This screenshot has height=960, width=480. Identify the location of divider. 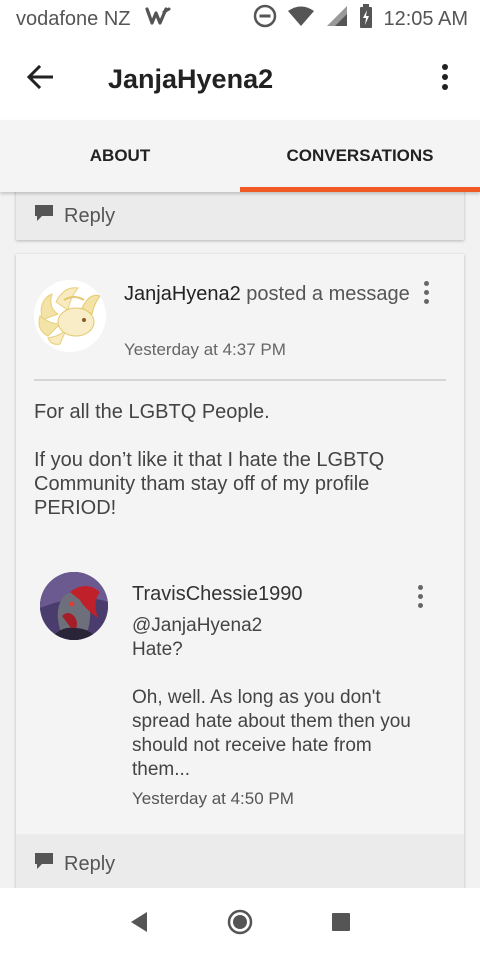
(240, 380).